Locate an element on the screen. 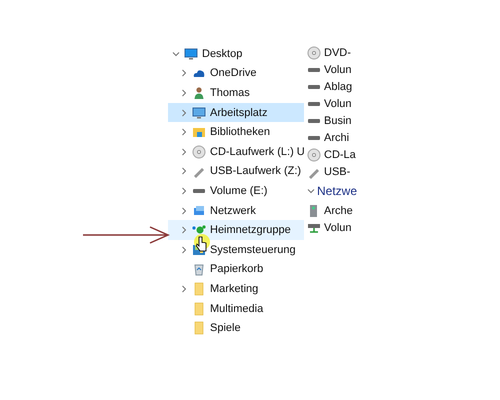 Image resolution: width=500 pixels, height=400 pixels. group-header: Netzwe is located at coordinates (337, 191).